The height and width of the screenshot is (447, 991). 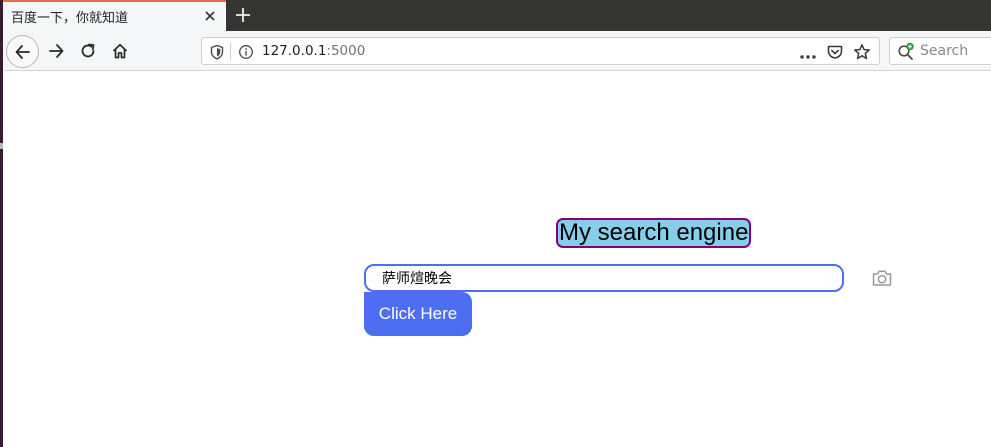 I want to click on close-icon, so click(x=210, y=16).